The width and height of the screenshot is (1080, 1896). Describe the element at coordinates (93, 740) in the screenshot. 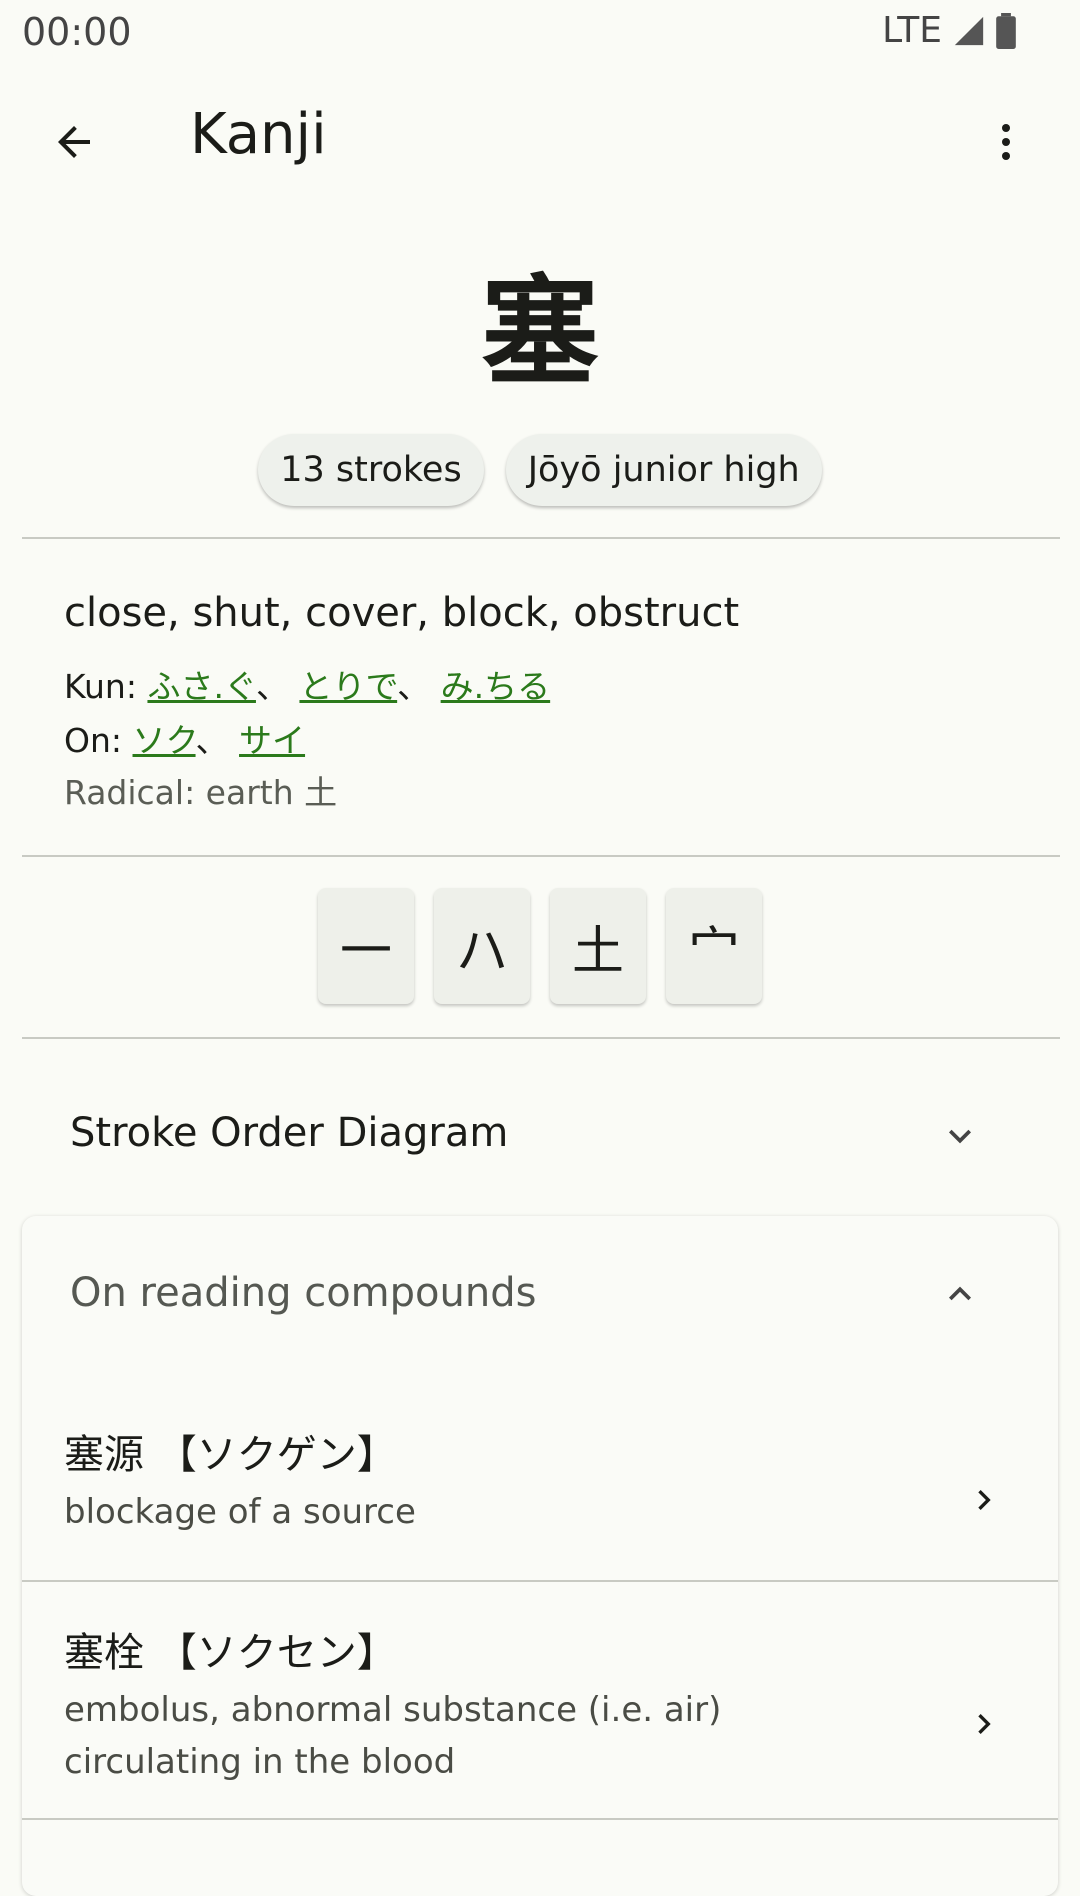

I see `on-label: On:` at that location.